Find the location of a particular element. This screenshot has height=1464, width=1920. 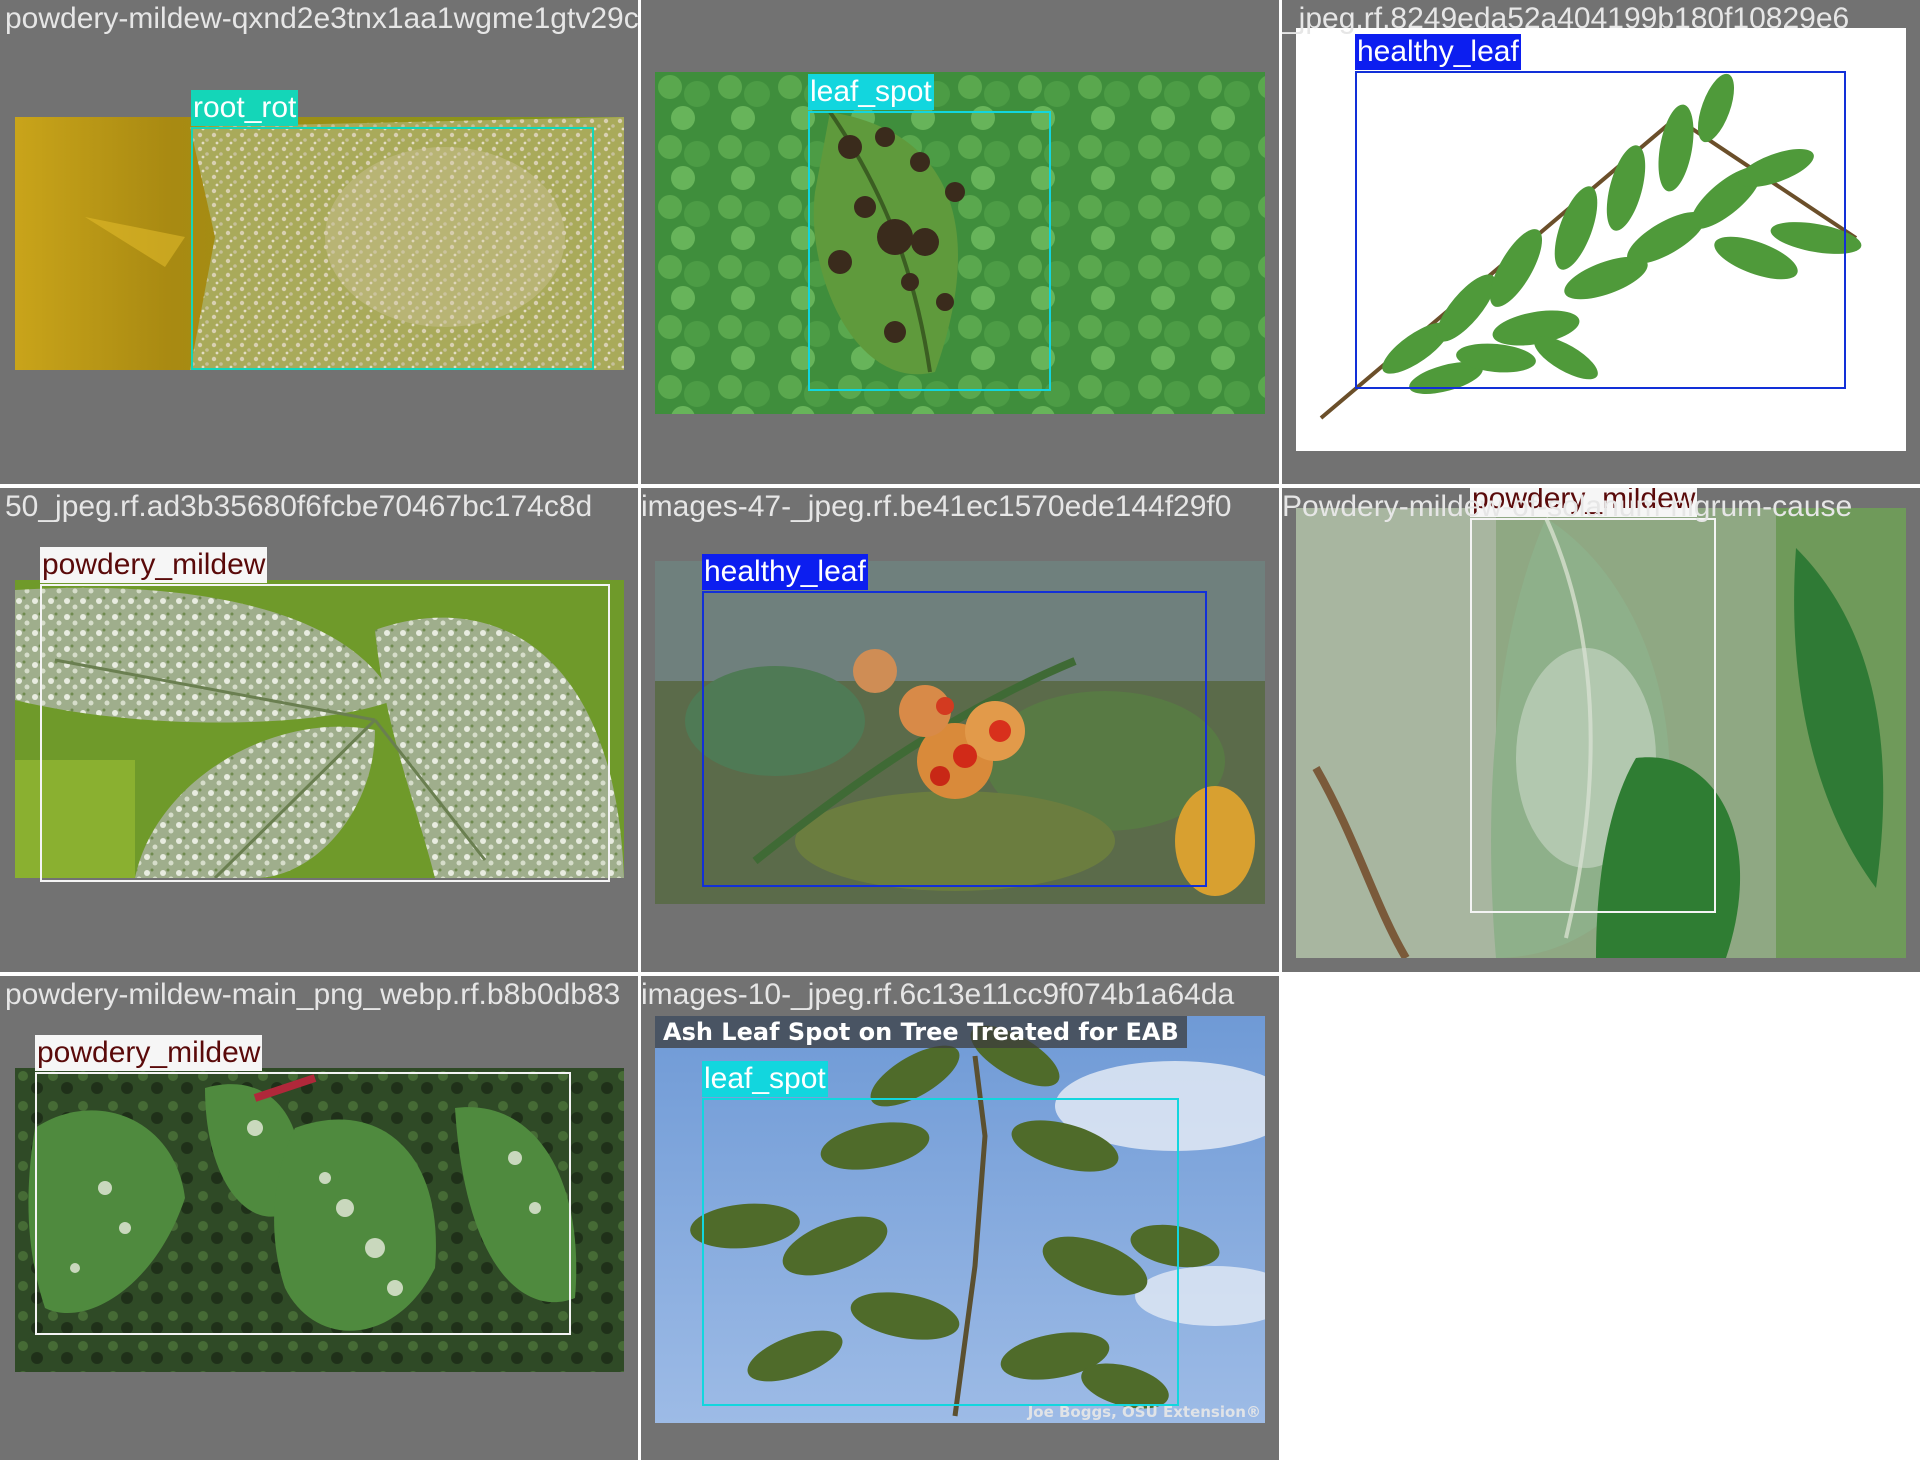

tile-2: leaf_spot is located at coordinates (960, 242).